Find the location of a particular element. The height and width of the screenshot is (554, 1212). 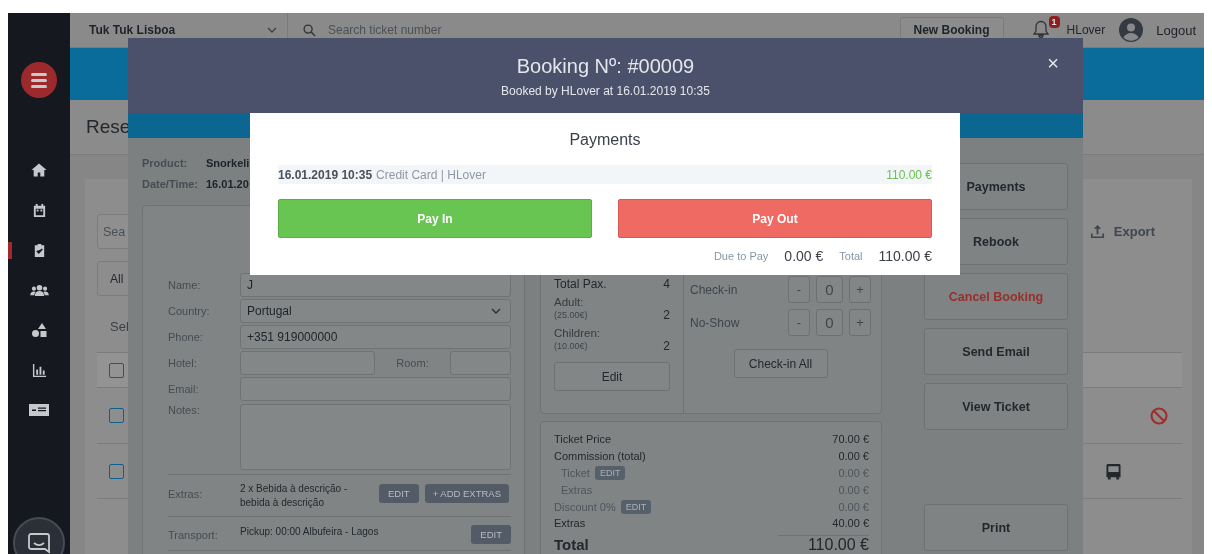

pay-out-button: Pay Out is located at coordinates (775, 218).